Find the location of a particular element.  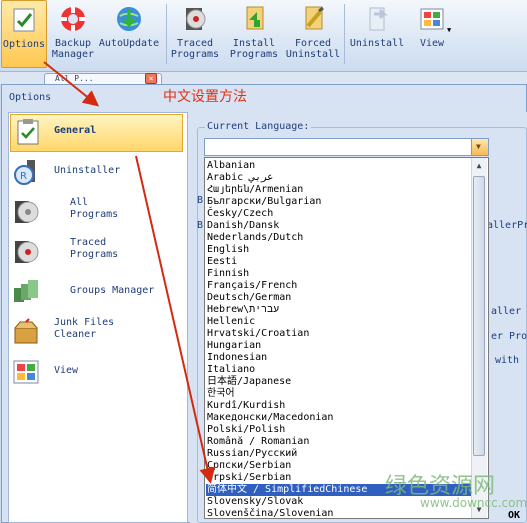

arrow-to-chinese is located at coordinates (175, 319).